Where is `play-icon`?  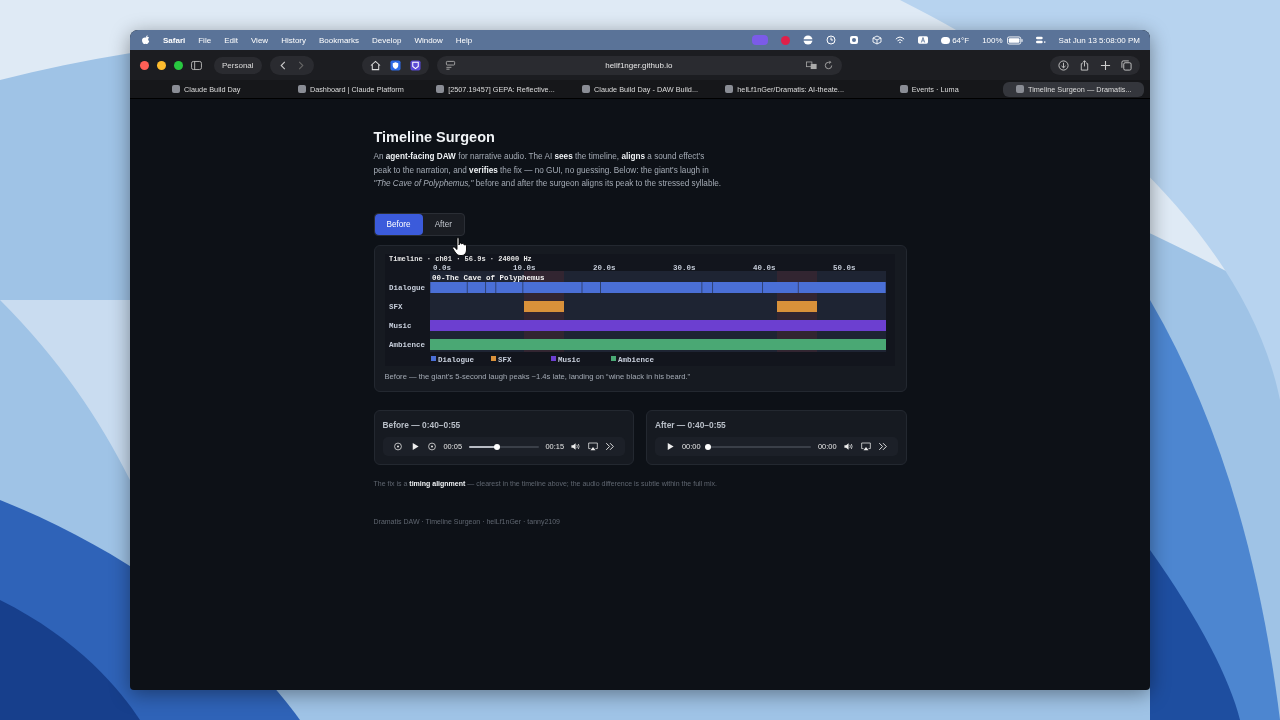 play-icon is located at coordinates (670, 447).